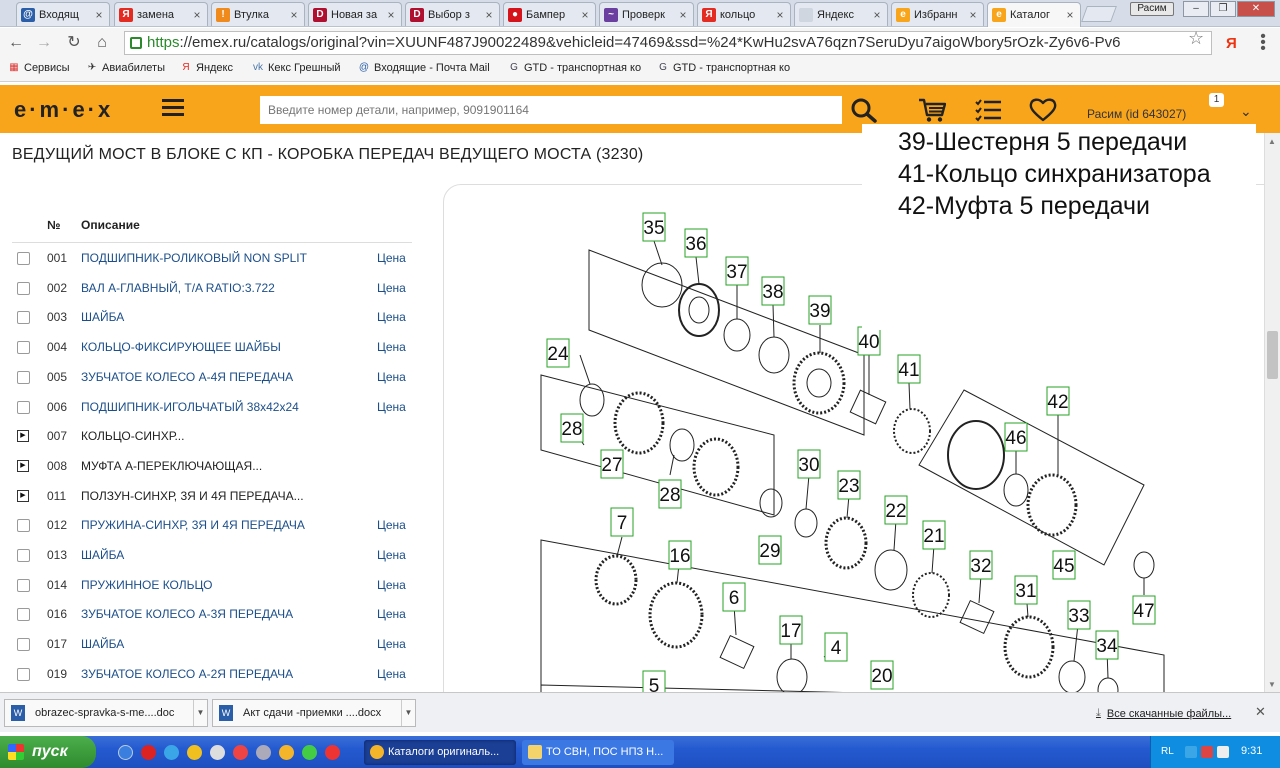  What do you see at coordinates (841, 14) in the screenshot?
I see `browser-tab: Яндекс ×` at bounding box center [841, 14].